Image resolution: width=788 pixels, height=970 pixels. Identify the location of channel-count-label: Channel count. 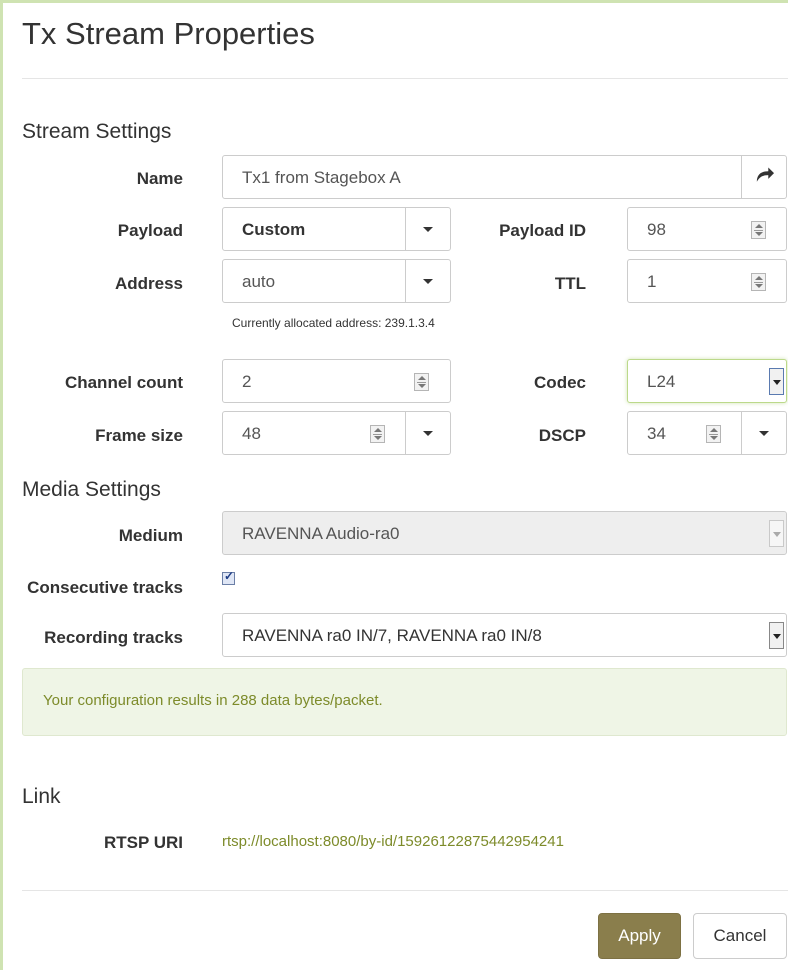
(123, 382).